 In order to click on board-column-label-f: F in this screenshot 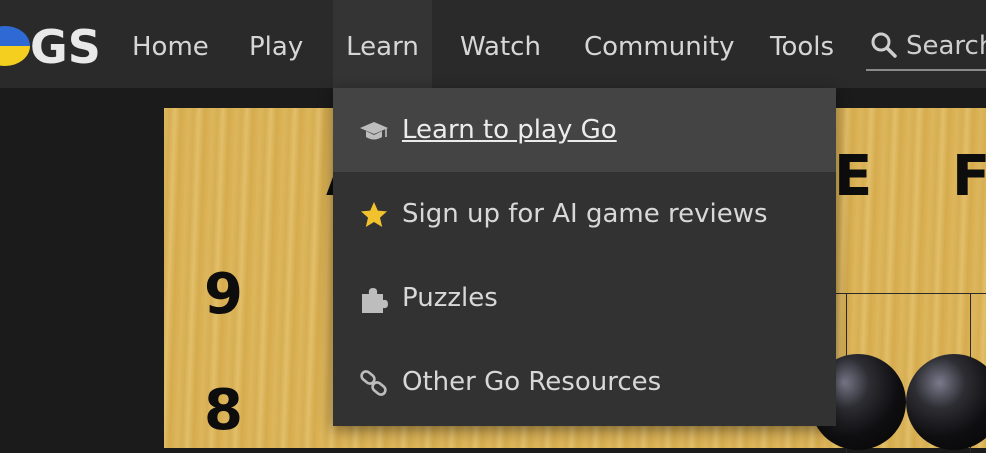, I will do `click(969, 176)`.